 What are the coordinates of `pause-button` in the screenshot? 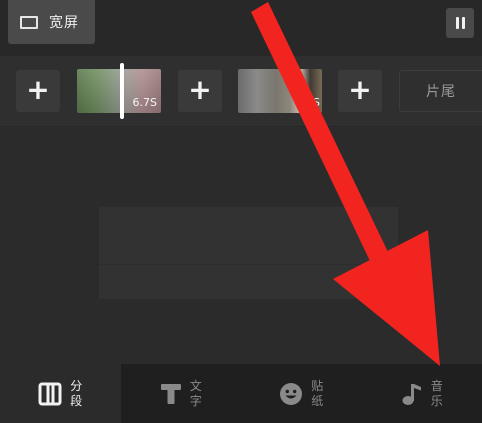 It's located at (460, 23).